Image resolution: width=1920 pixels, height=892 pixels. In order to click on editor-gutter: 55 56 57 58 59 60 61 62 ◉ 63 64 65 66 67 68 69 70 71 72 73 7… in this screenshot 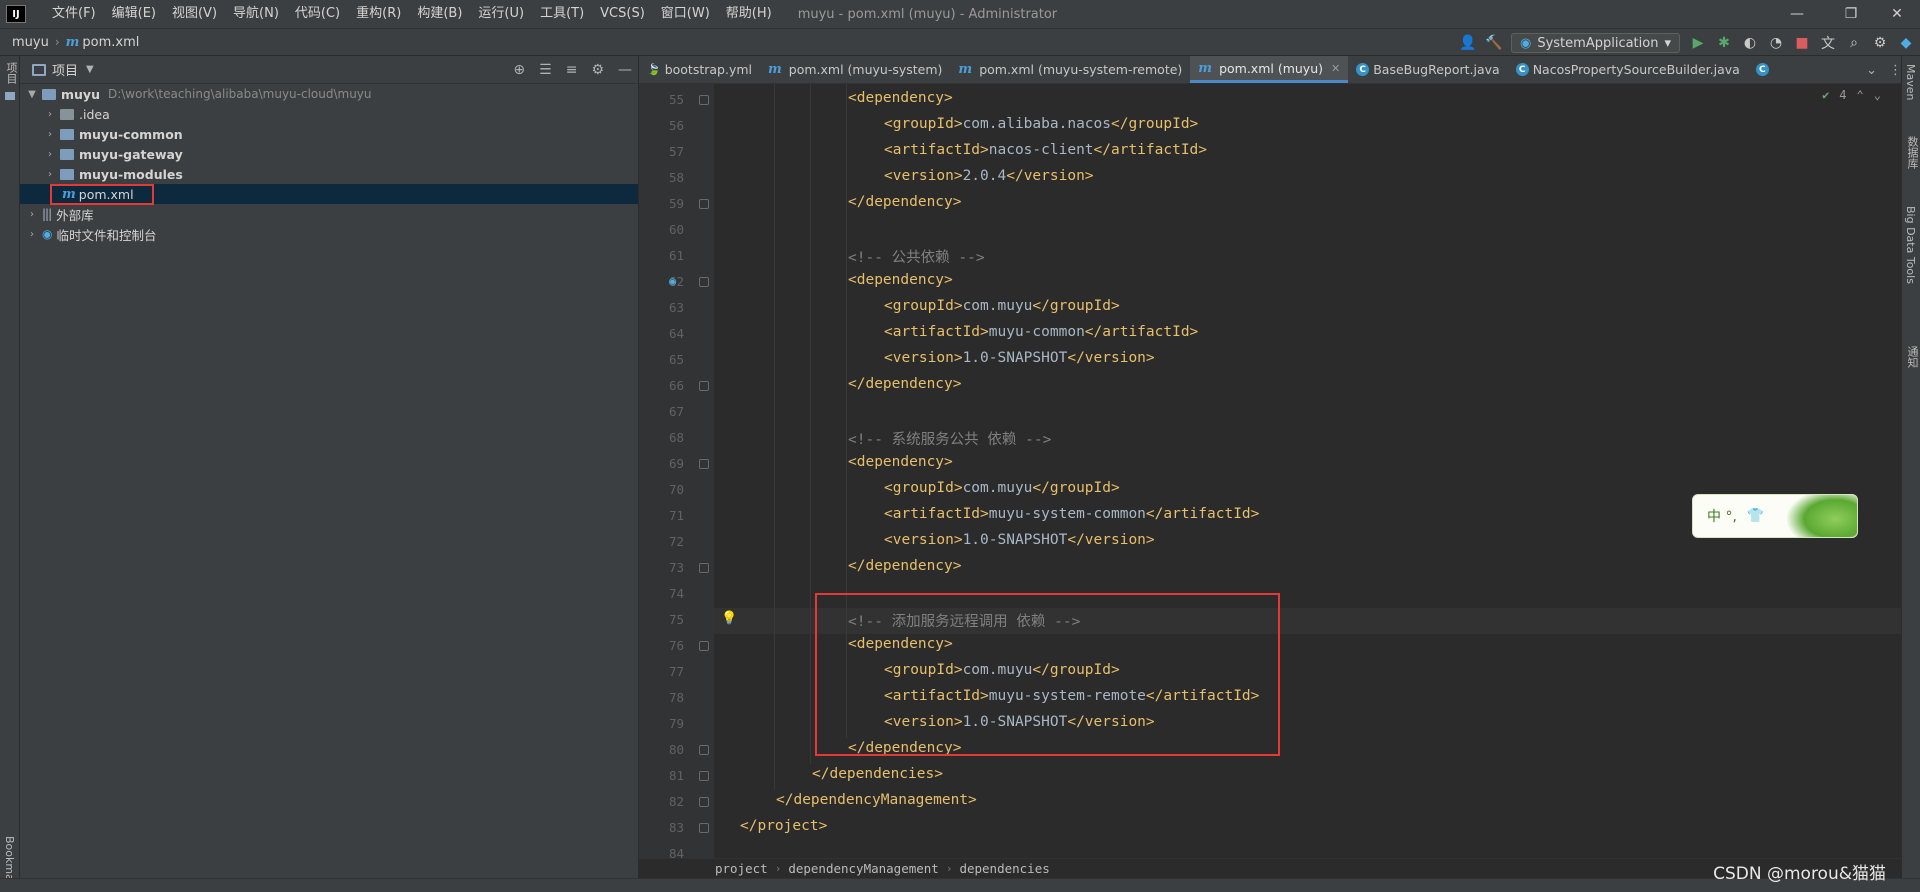, I will do `click(676, 471)`.